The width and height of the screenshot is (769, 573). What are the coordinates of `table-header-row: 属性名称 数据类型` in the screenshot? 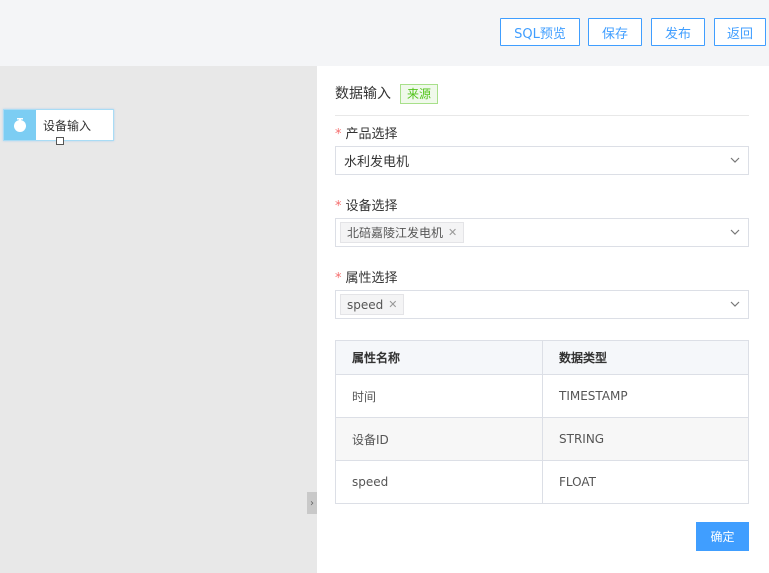 It's located at (542, 357).